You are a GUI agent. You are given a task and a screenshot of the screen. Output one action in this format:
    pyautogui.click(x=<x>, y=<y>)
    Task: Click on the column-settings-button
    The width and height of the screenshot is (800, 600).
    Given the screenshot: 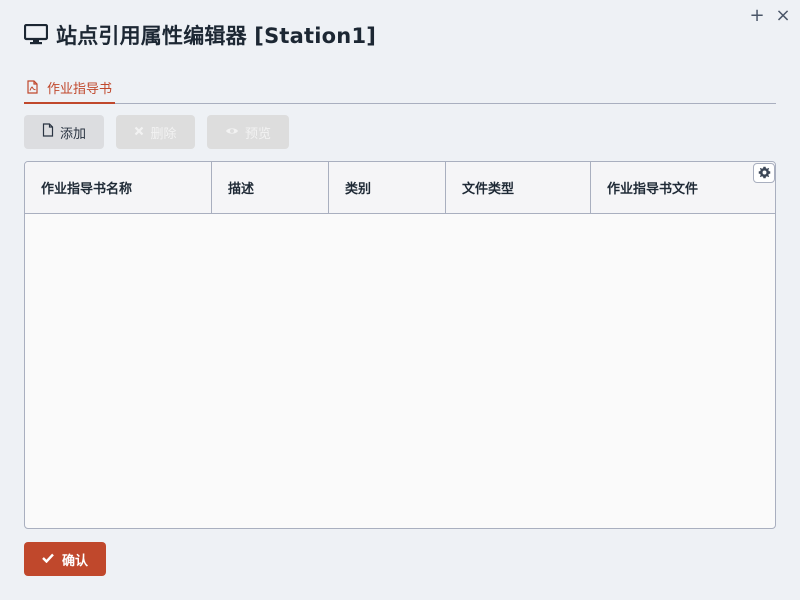 What is the action you would take?
    pyautogui.click(x=764, y=173)
    